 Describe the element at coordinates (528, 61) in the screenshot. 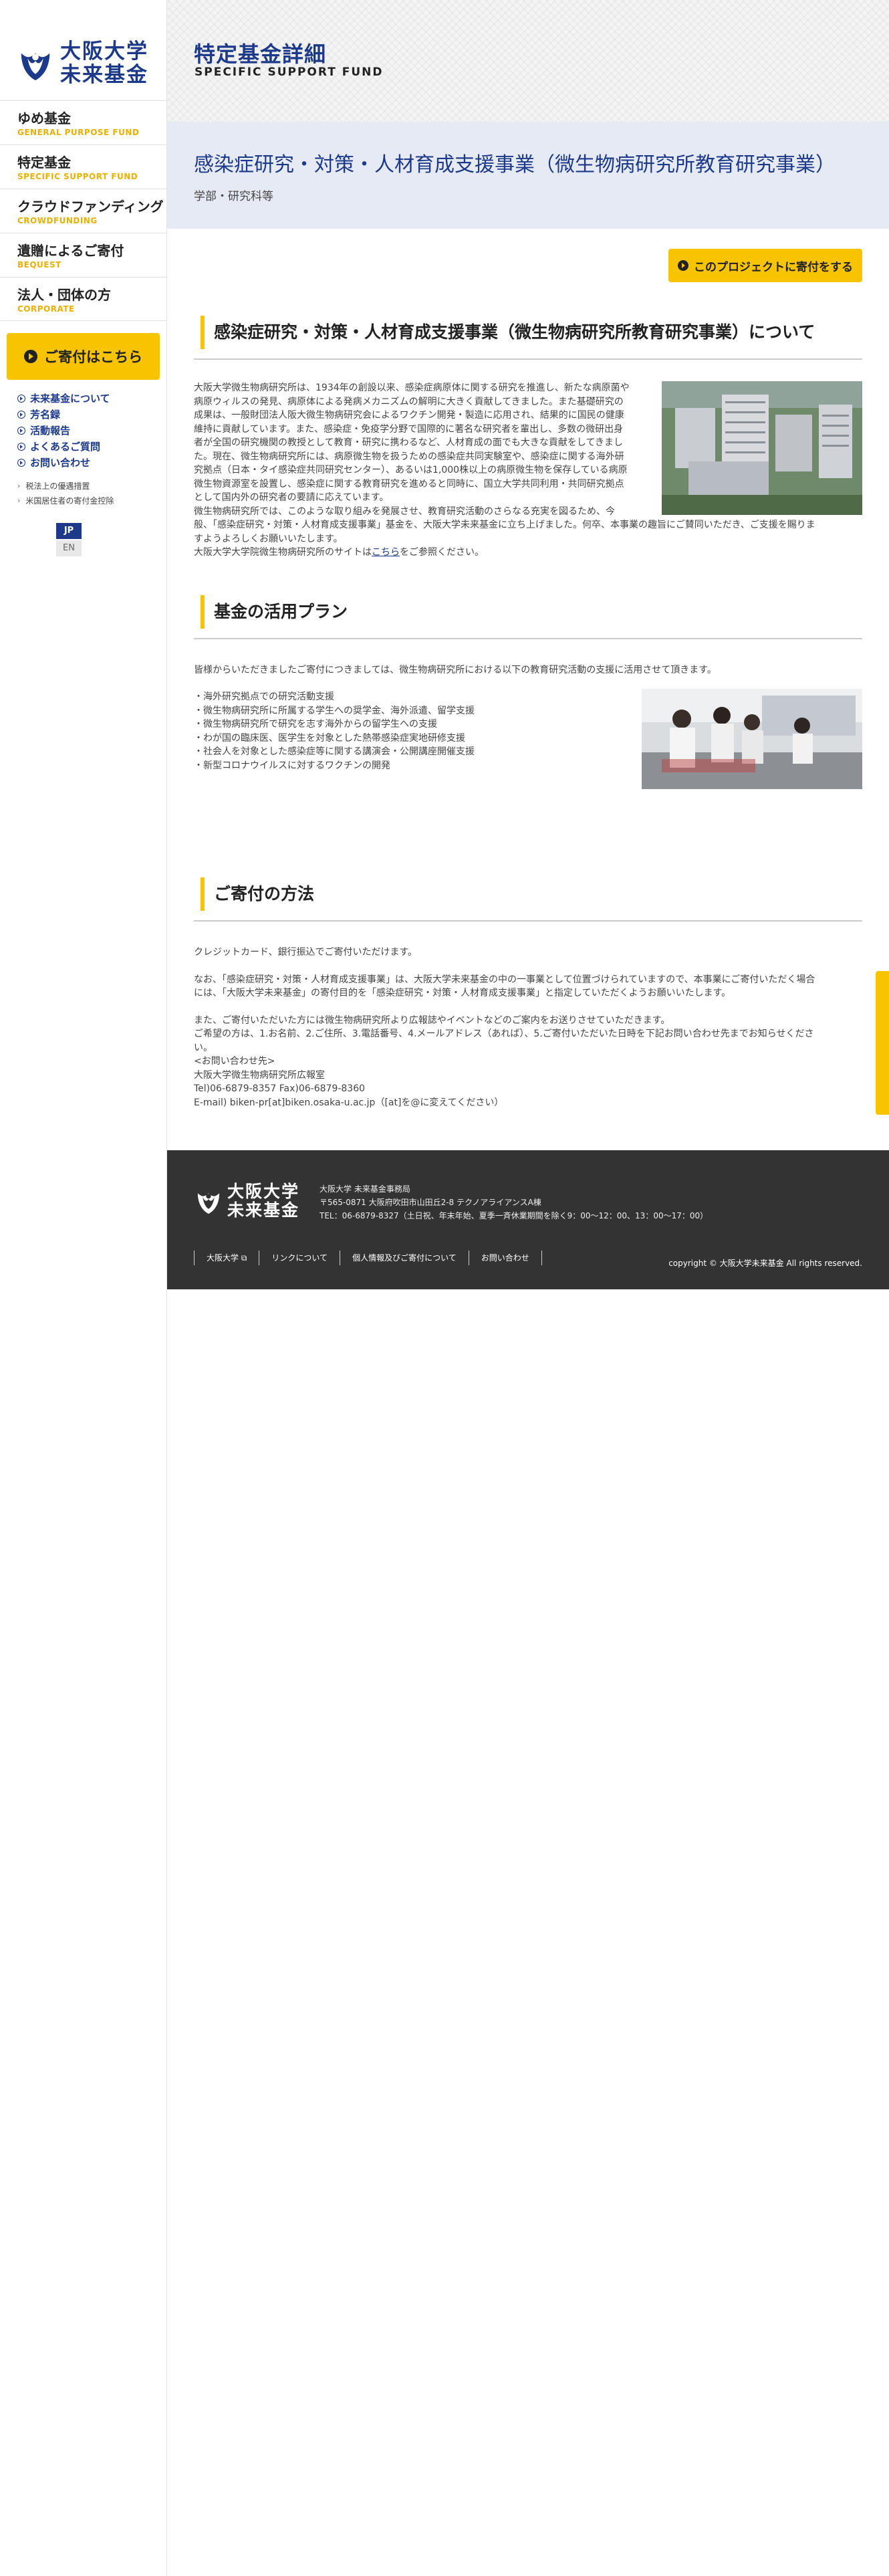

I see `page-header: 特定基金詳細 SPECIFIC SUPPORT FUND` at that location.